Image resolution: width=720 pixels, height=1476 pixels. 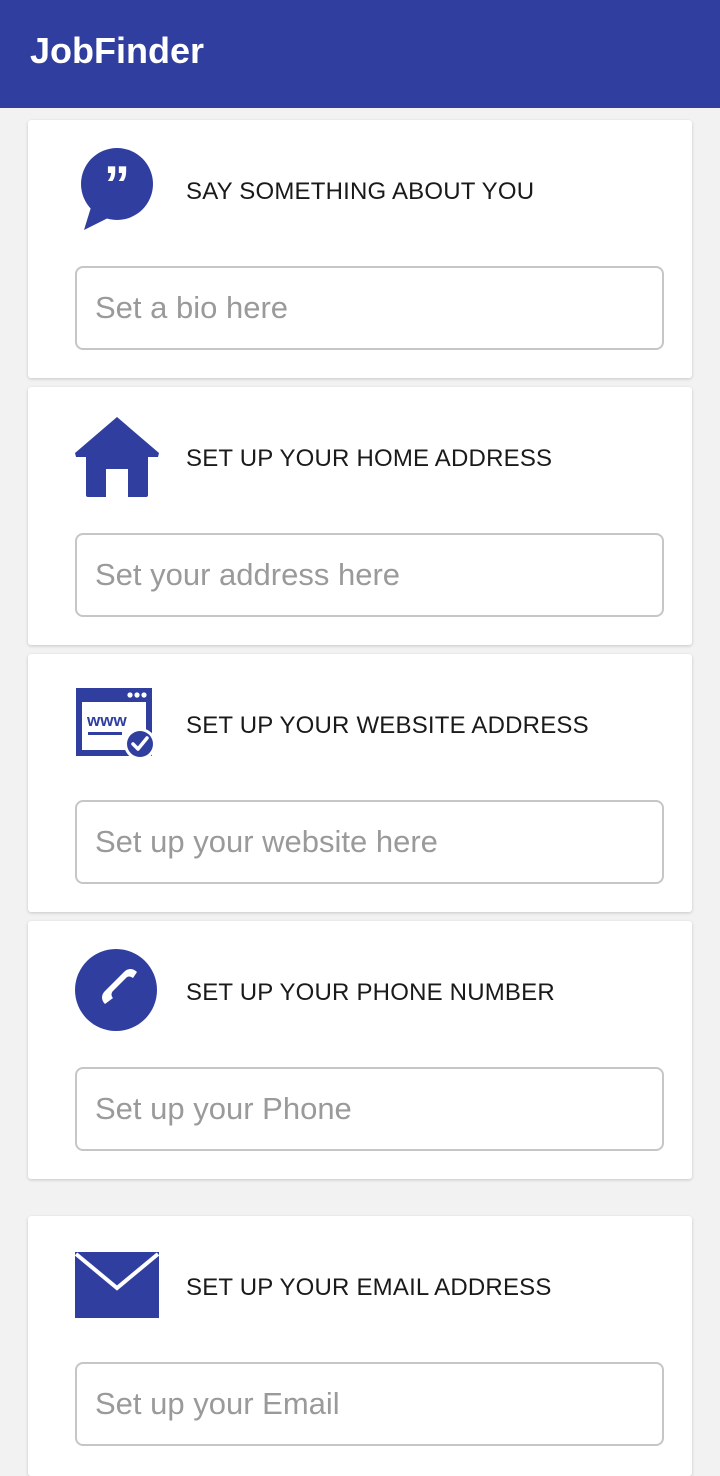 What do you see at coordinates (369, 575) in the screenshot?
I see `address-input` at bounding box center [369, 575].